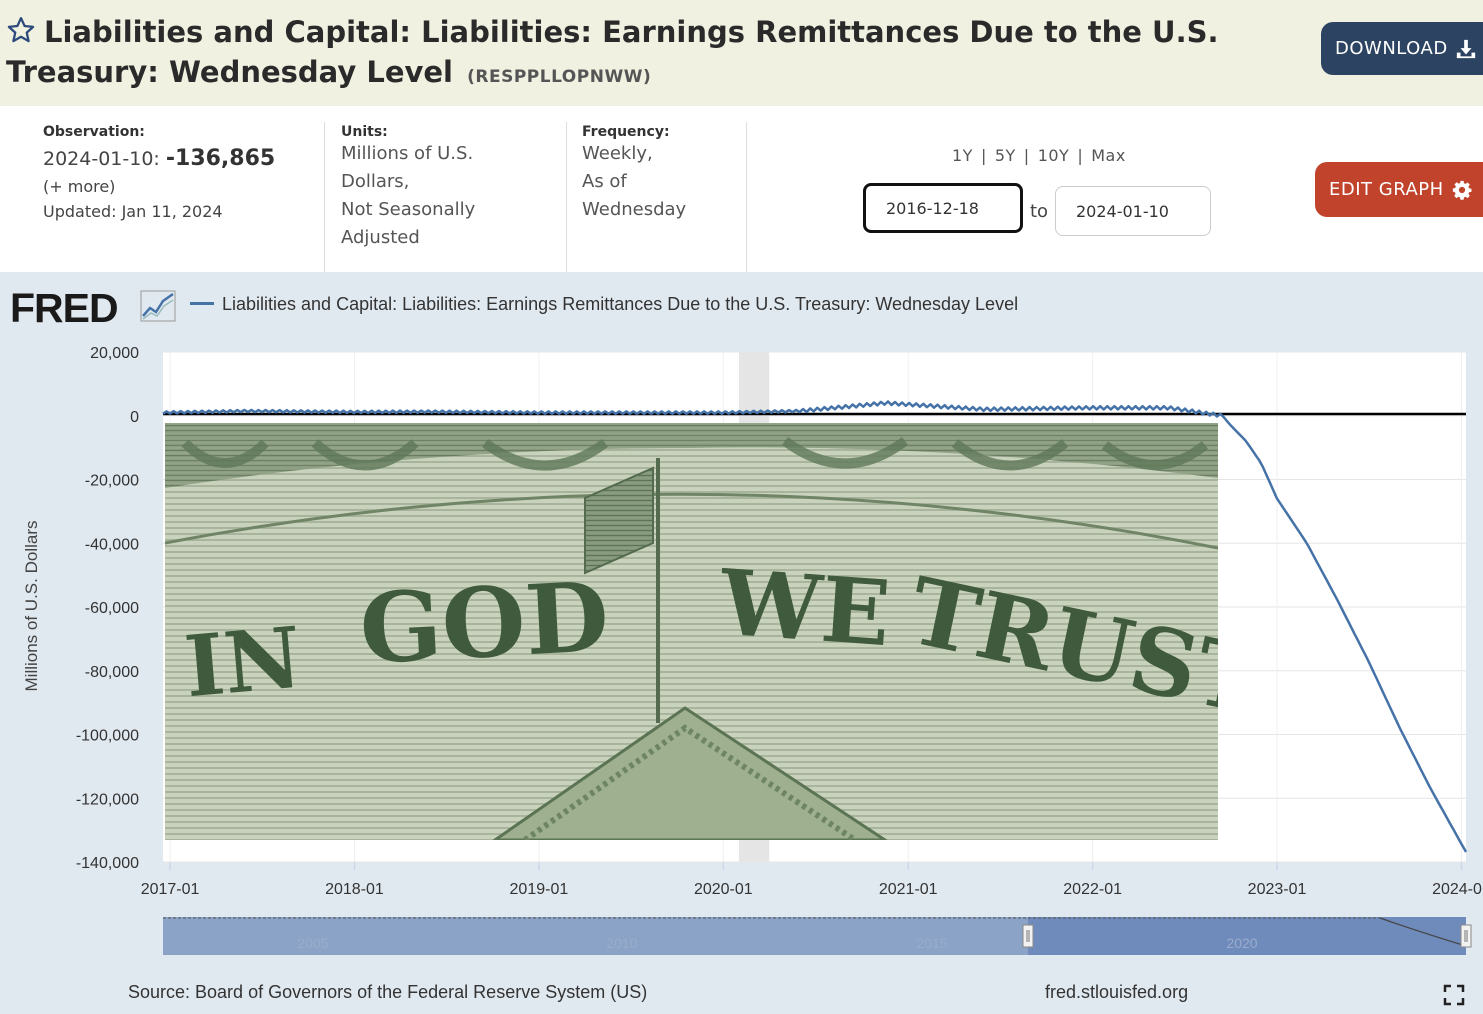 The image size is (1483, 1014). I want to click on observation-value: -136,865, so click(220, 158).